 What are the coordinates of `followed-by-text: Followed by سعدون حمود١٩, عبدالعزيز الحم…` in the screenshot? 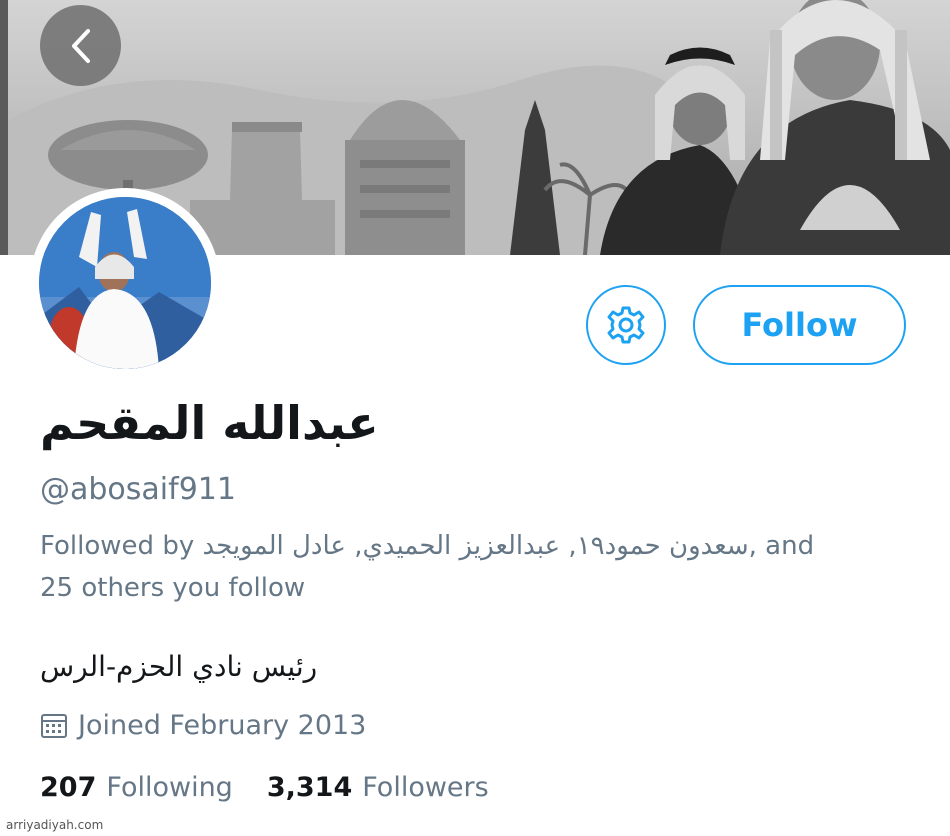 It's located at (475, 567).